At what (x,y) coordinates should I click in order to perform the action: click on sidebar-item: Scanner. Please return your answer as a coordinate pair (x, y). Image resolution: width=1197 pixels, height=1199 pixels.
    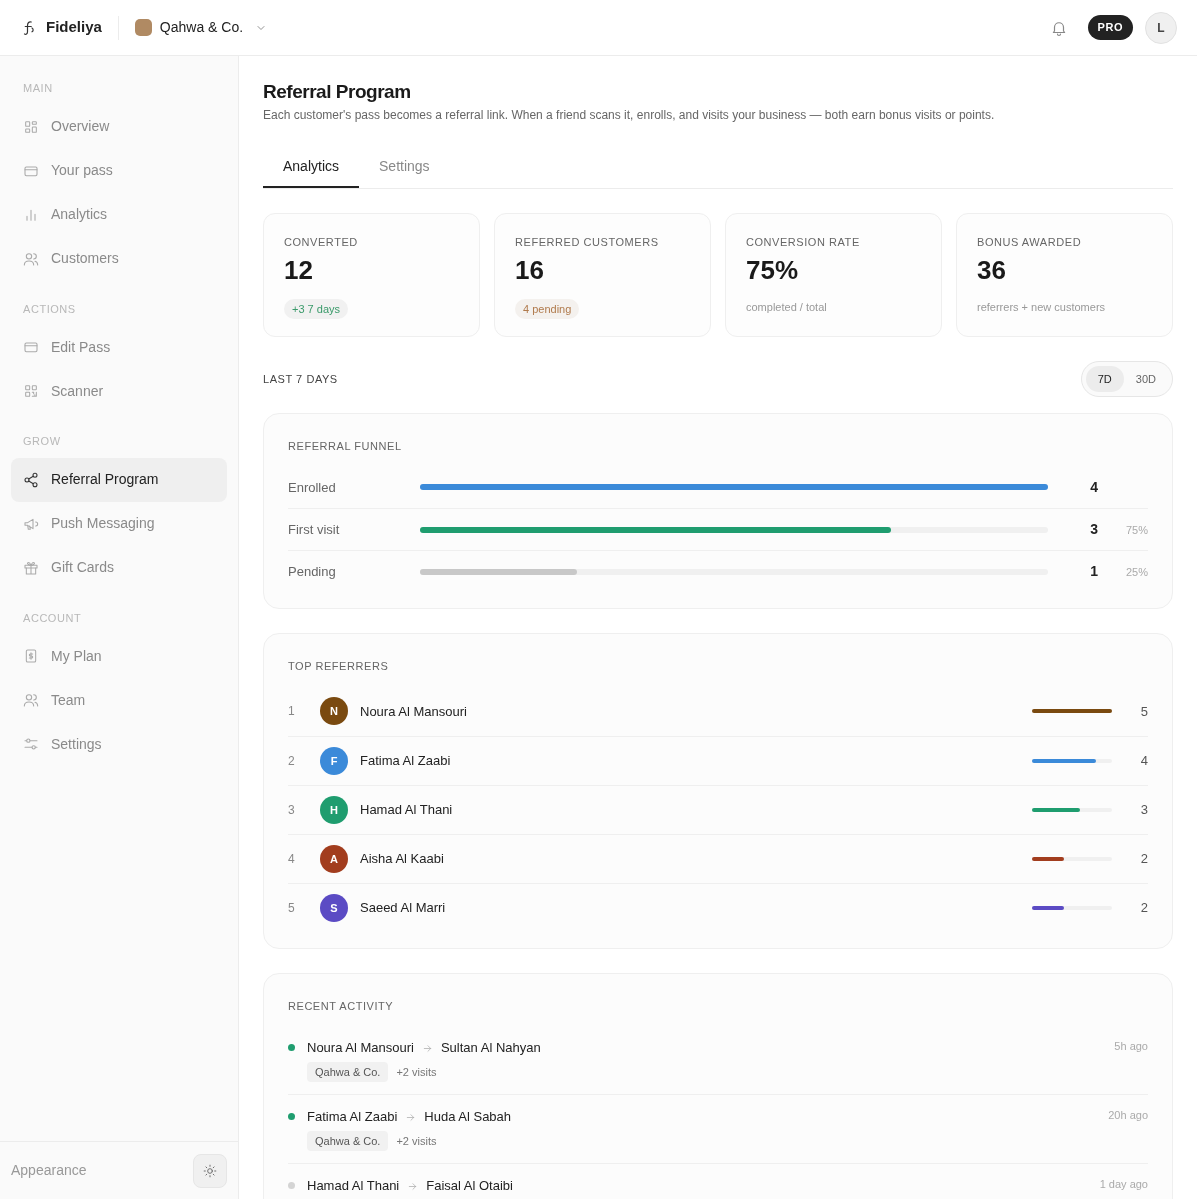
    Looking at the image, I should click on (119, 391).